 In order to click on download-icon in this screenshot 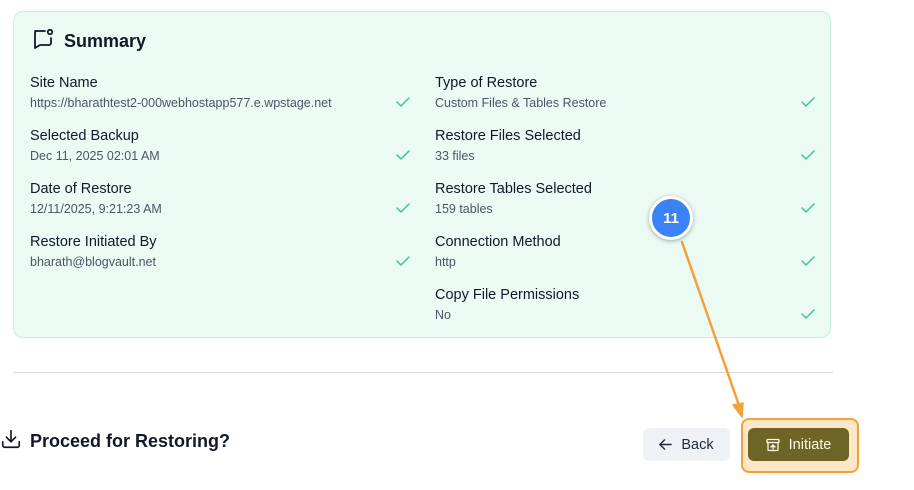, I will do `click(11, 441)`.